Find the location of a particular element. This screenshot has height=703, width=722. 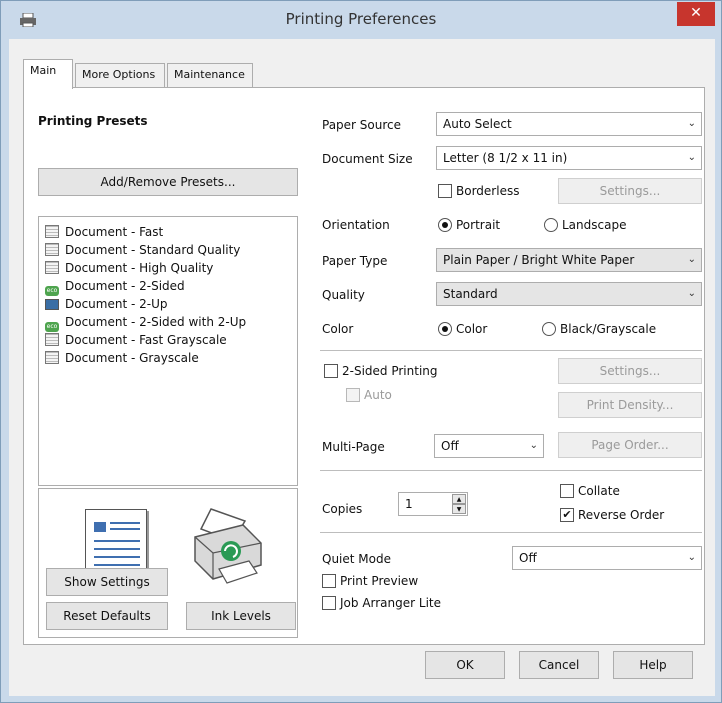

list-item: Document - High Quality is located at coordinates (129, 270).